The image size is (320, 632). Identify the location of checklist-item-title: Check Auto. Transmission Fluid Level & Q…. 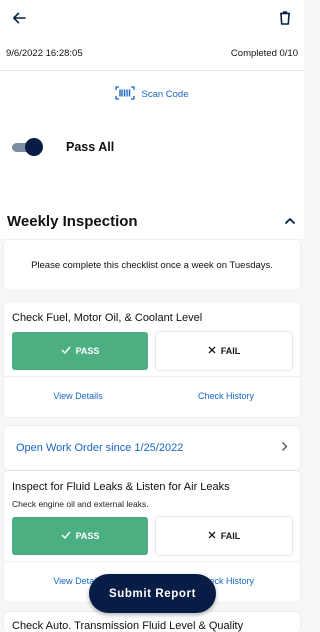
(128, 626).